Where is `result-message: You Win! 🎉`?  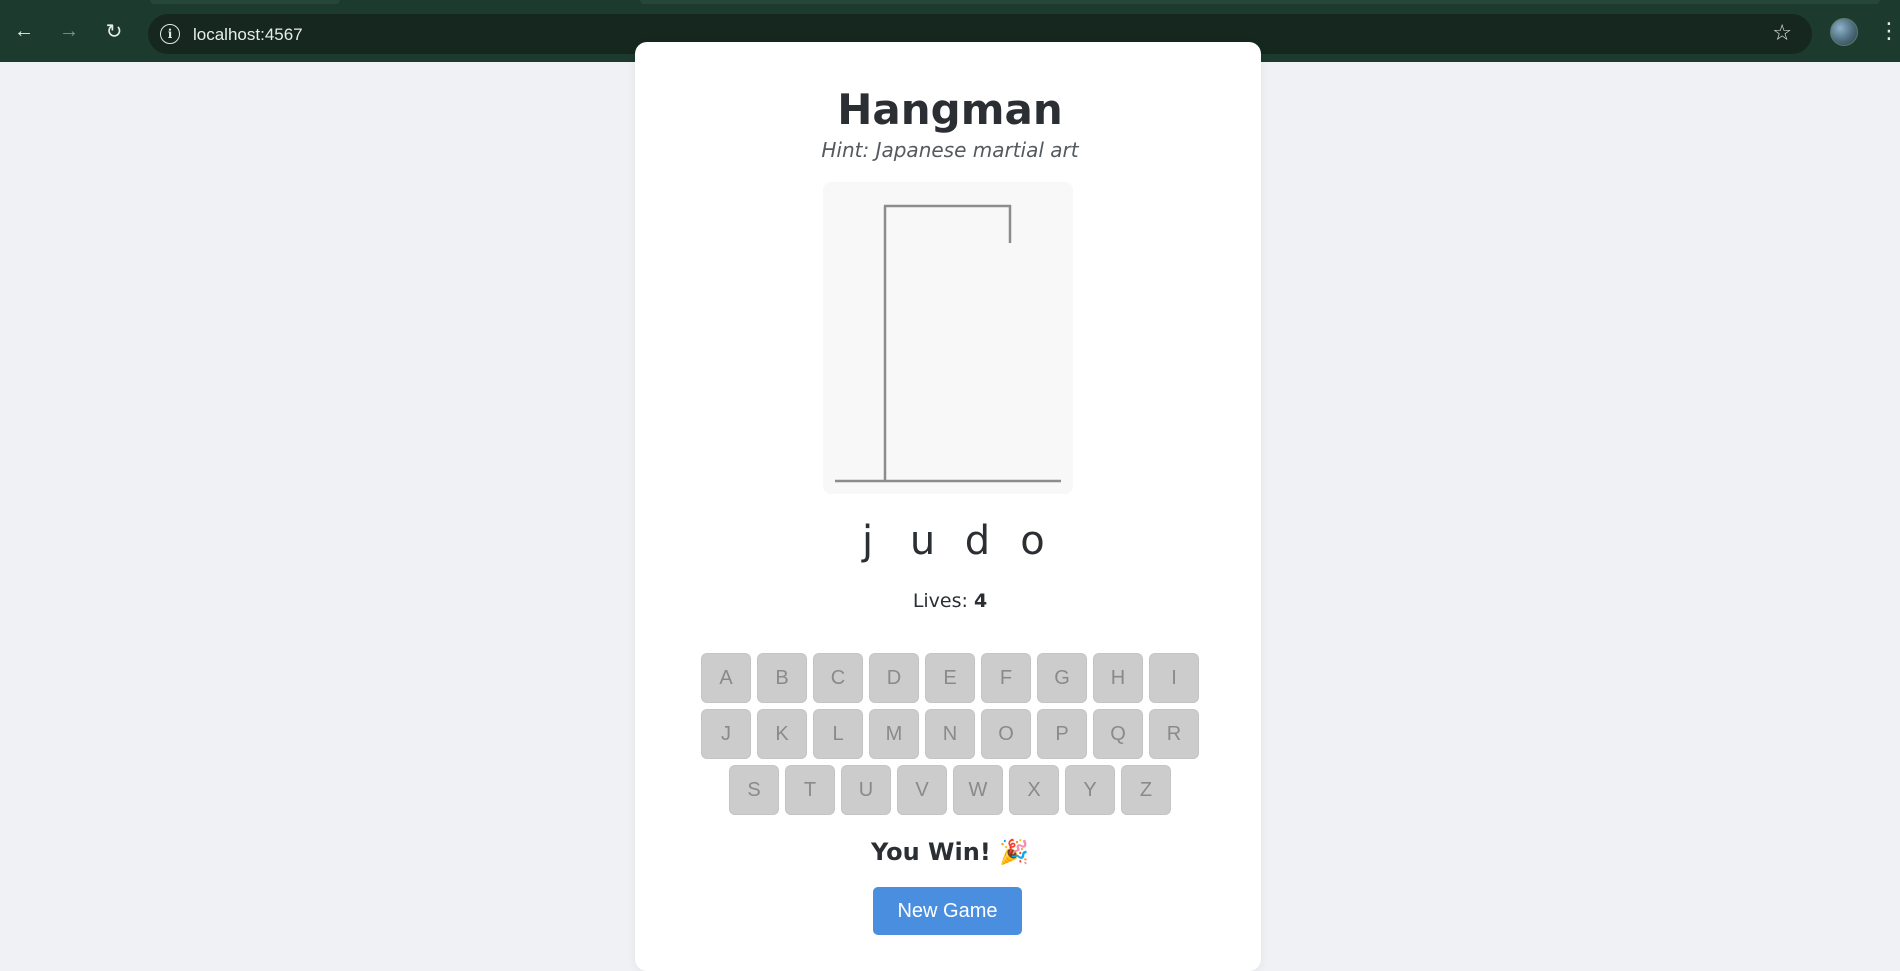
result-message: You Win! 🎉 is located at coordinates (950, 852).